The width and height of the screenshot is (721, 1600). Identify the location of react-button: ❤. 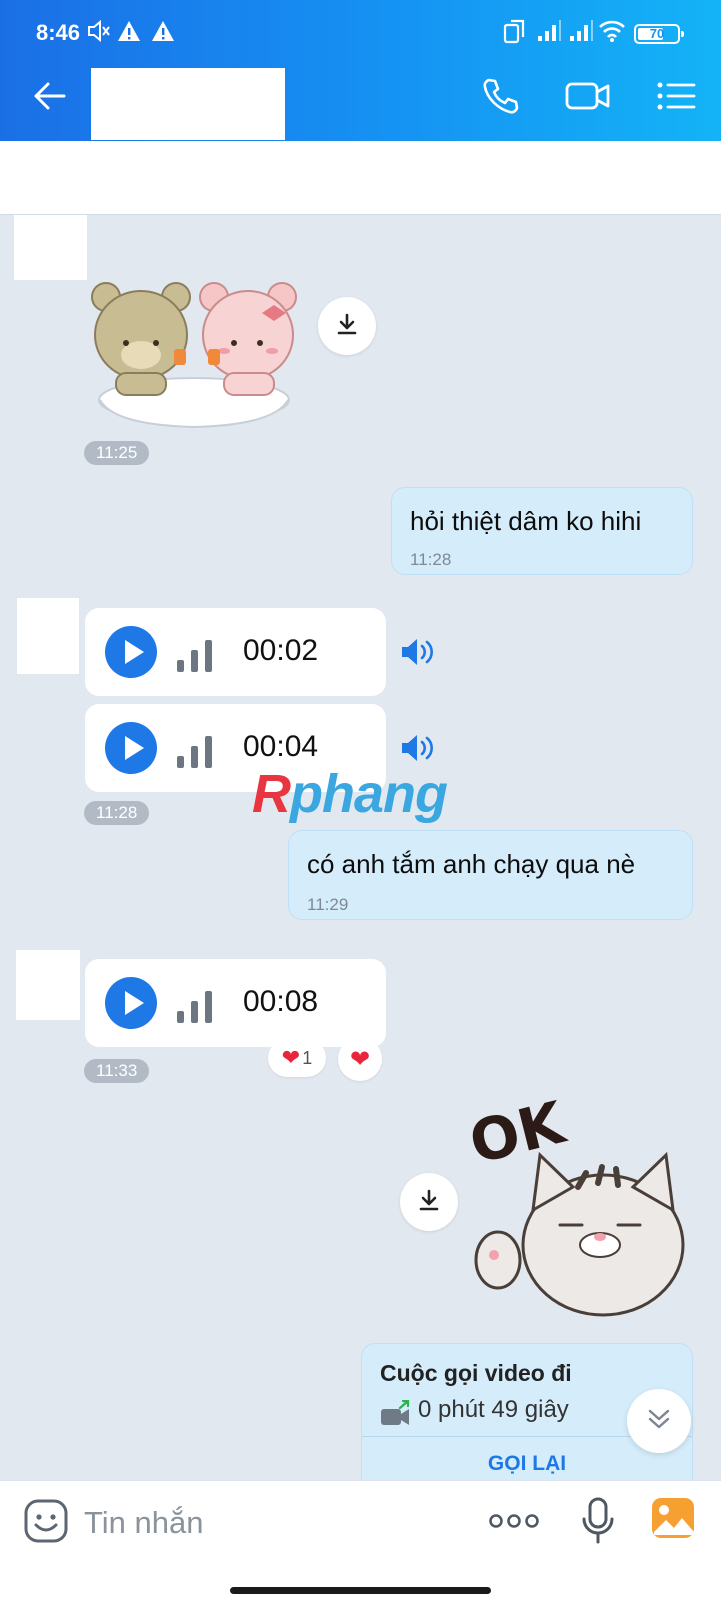
(360, 1059).